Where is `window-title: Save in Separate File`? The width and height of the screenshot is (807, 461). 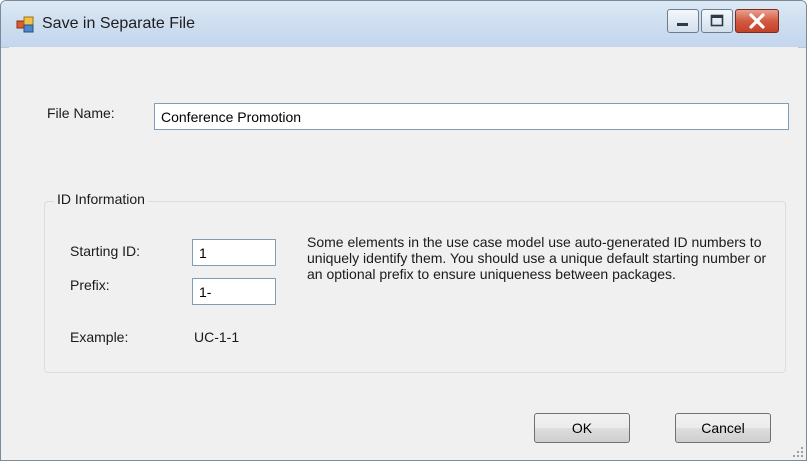 window-title: Save in Separate File is located at coordinates (118, 23).